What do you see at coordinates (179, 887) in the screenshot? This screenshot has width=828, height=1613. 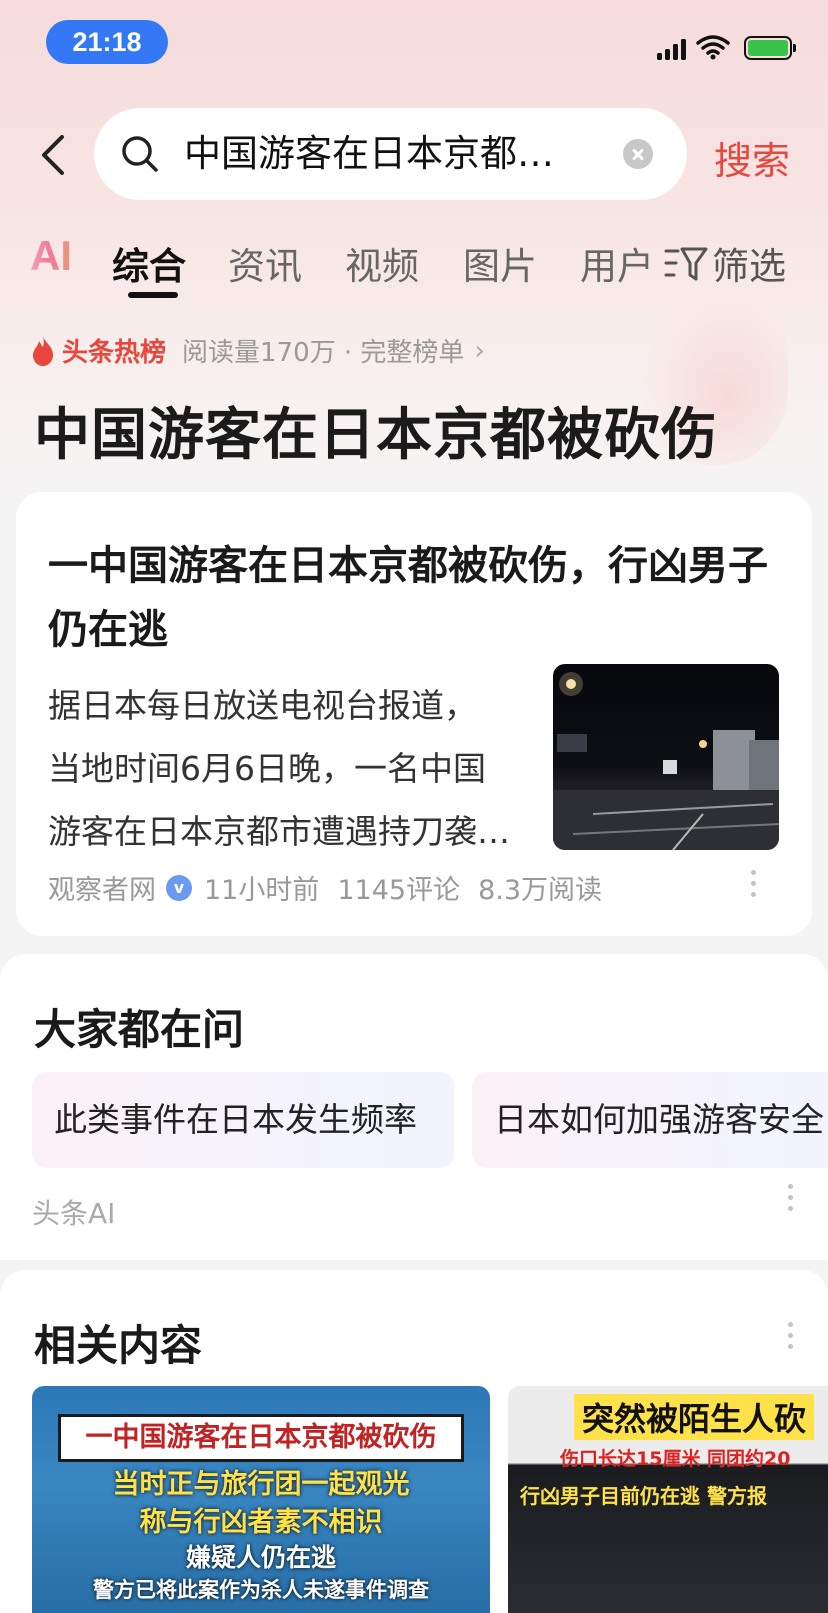 I see `verified-badge-icon: v` at bounding box center [179, 887].